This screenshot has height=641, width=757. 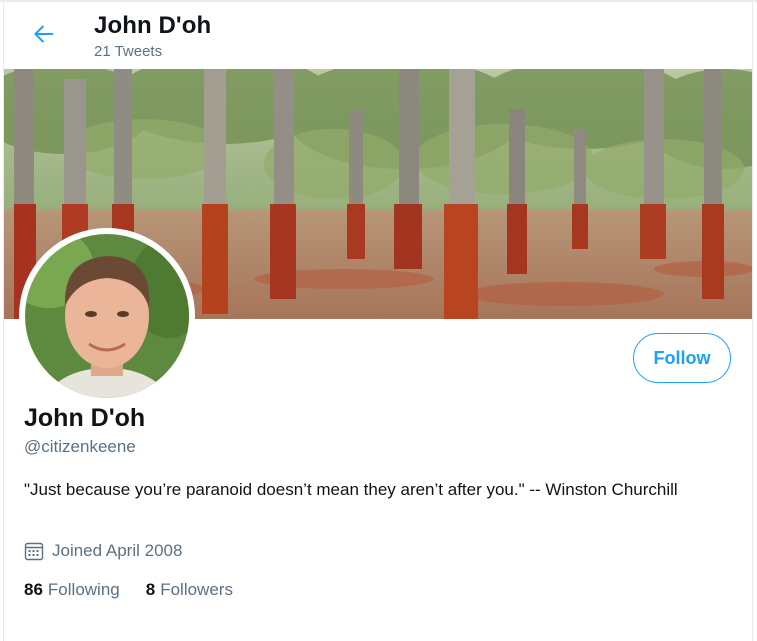 I want to click on joined-label: Joined April 2008, so click(x=117, y=550).